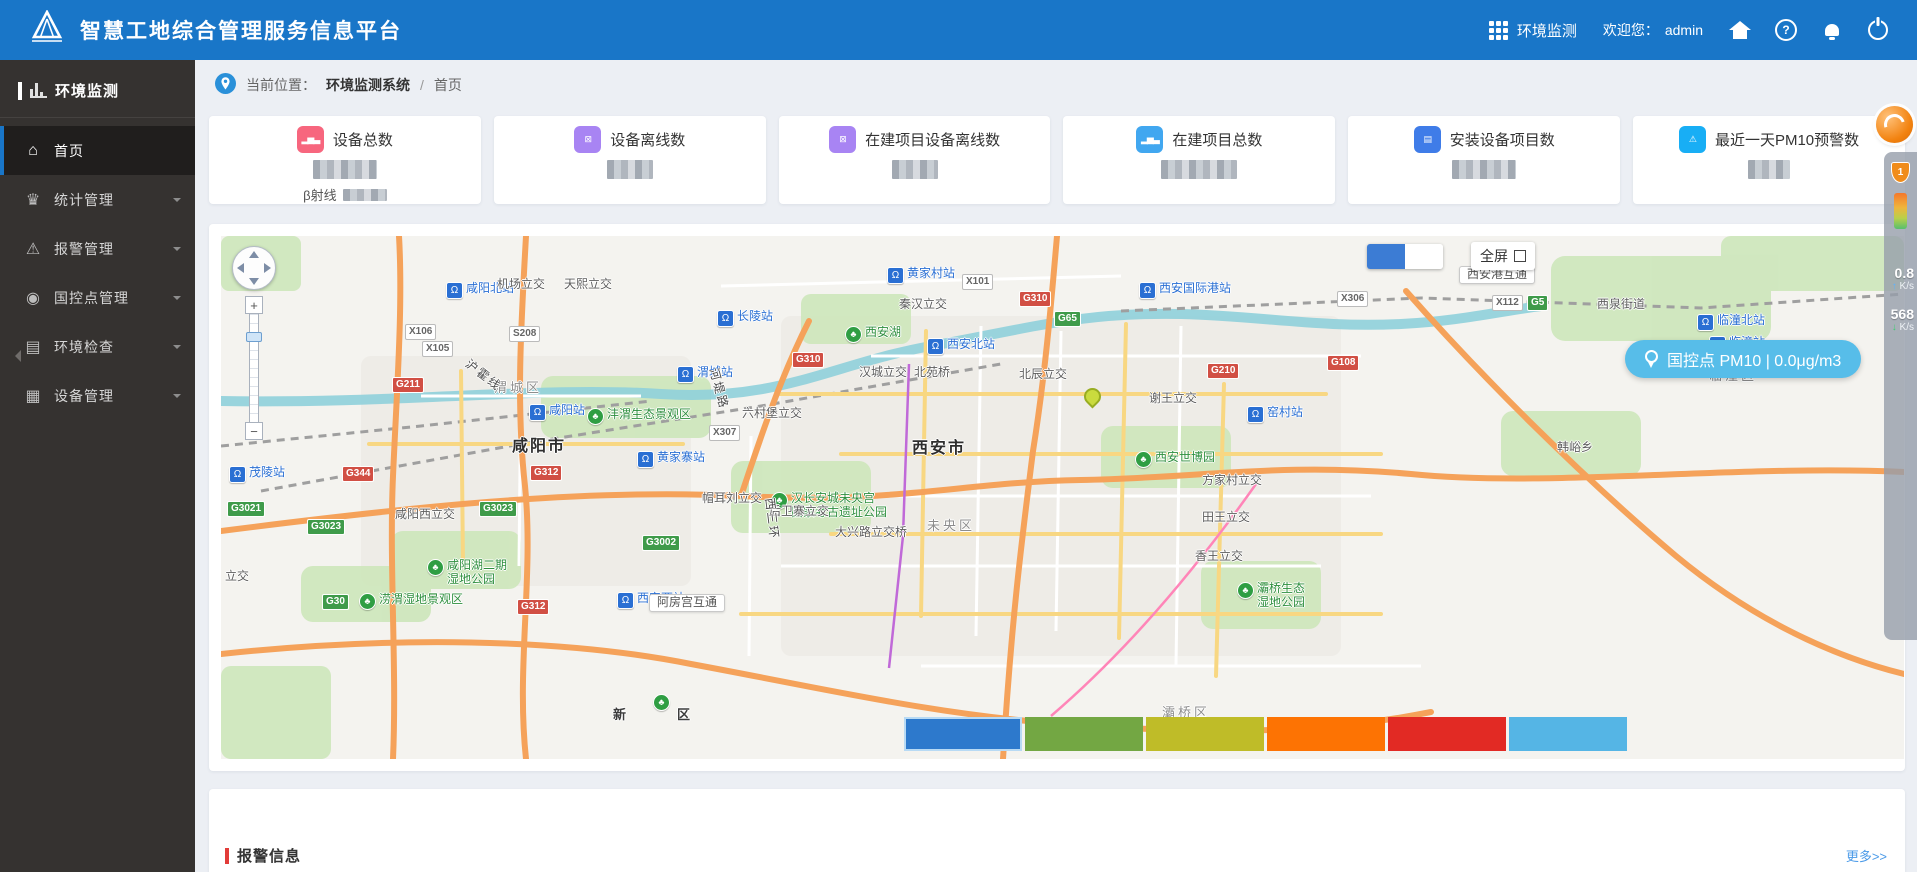 The image size is (1917, 872). I want to click on security-ball-icon, so click(1894, 124).